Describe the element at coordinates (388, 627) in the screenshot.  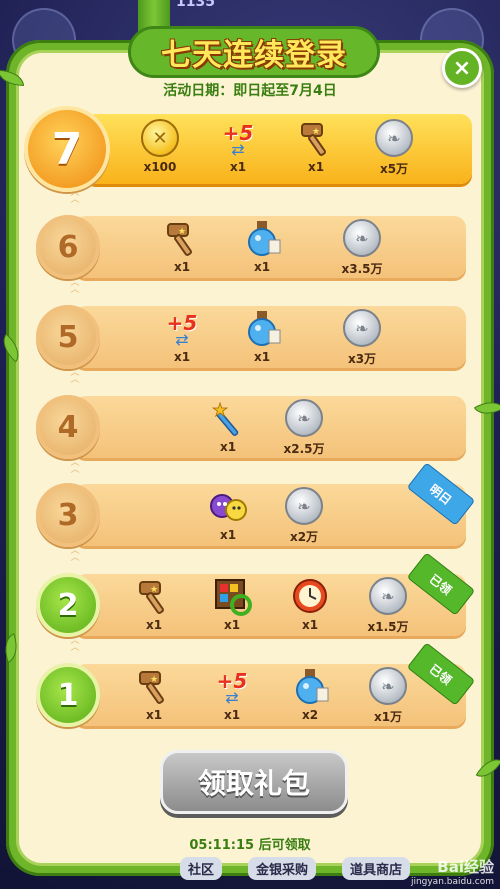
I see `reward-quantity: x1.5万` at that location.